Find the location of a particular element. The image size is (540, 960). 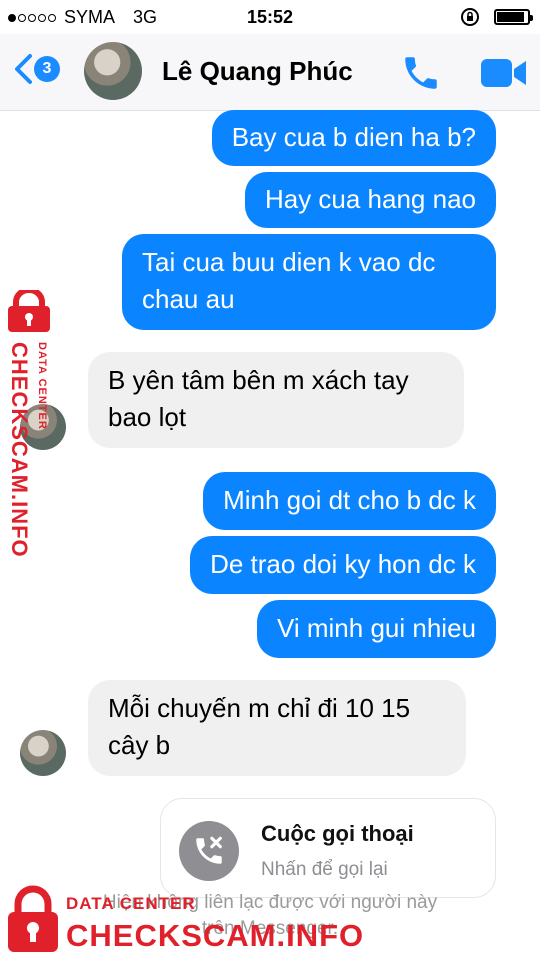

message-outgoing: Bay cua b dien ha b? is located at coordinates (353, 138).